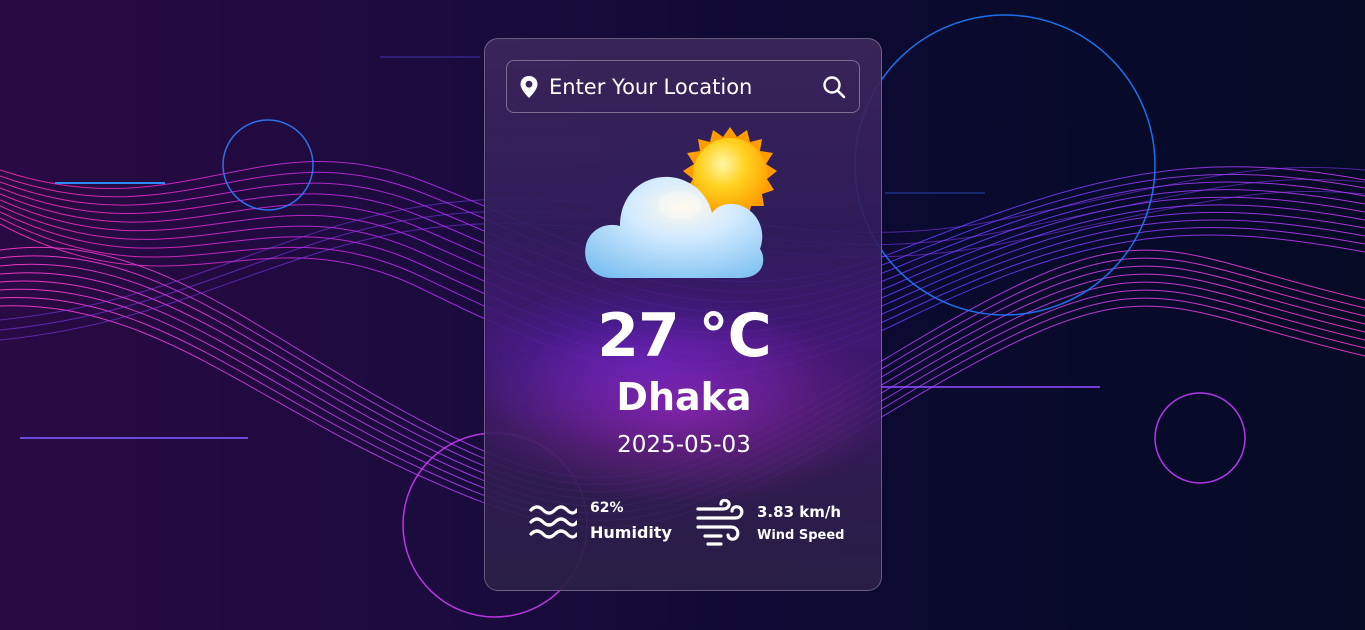 This screenshot has width=1365, height=630. I want to click on location-search-input, so click(679, 87).